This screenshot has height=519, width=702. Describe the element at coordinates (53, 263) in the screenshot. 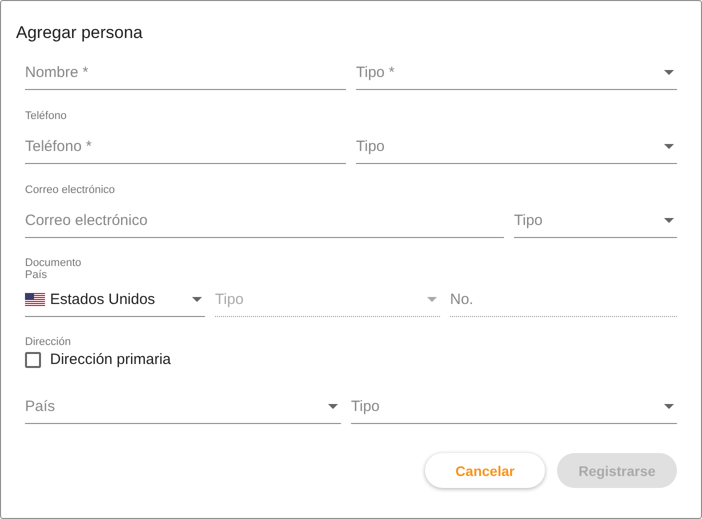

I see `section-label: Documento` at that location.